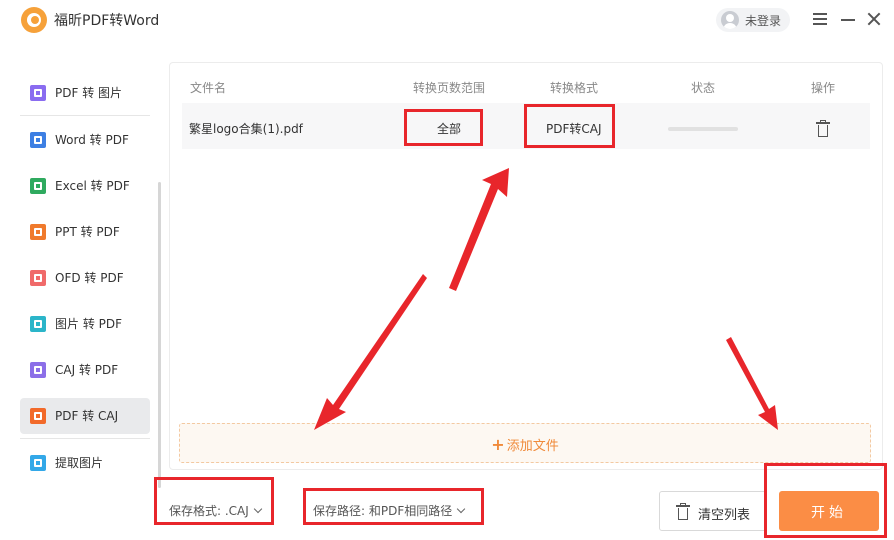 The image size is (894, 540). I want to click on annotation-arrow-down-left, so click(370, 352).